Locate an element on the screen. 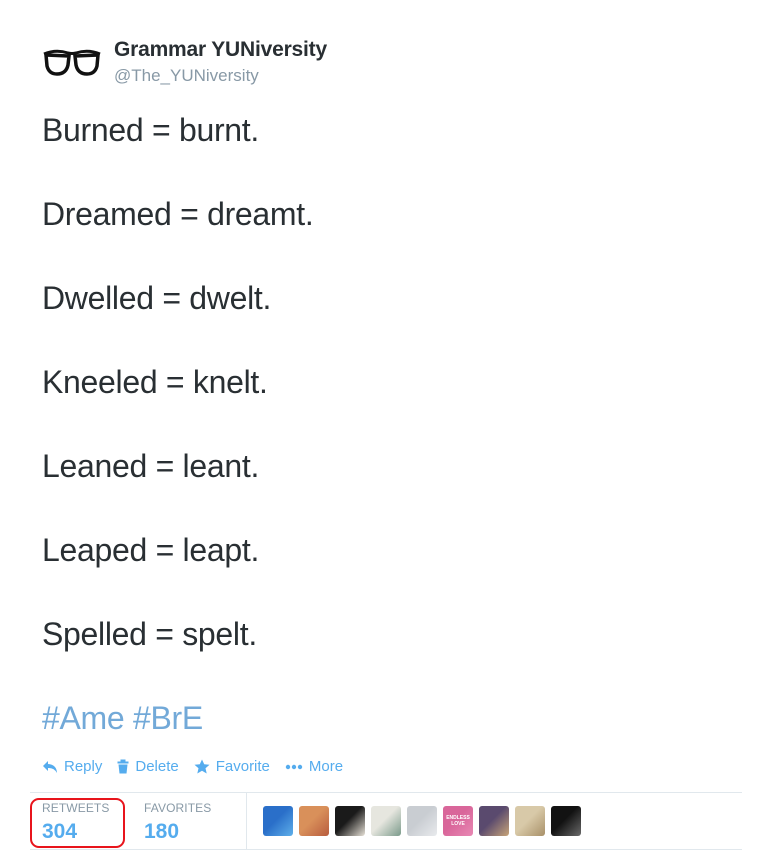 This screenshot has height=858, width=783. favorites-stat: FAVORITES 180 is located at coordinates (177, 822).